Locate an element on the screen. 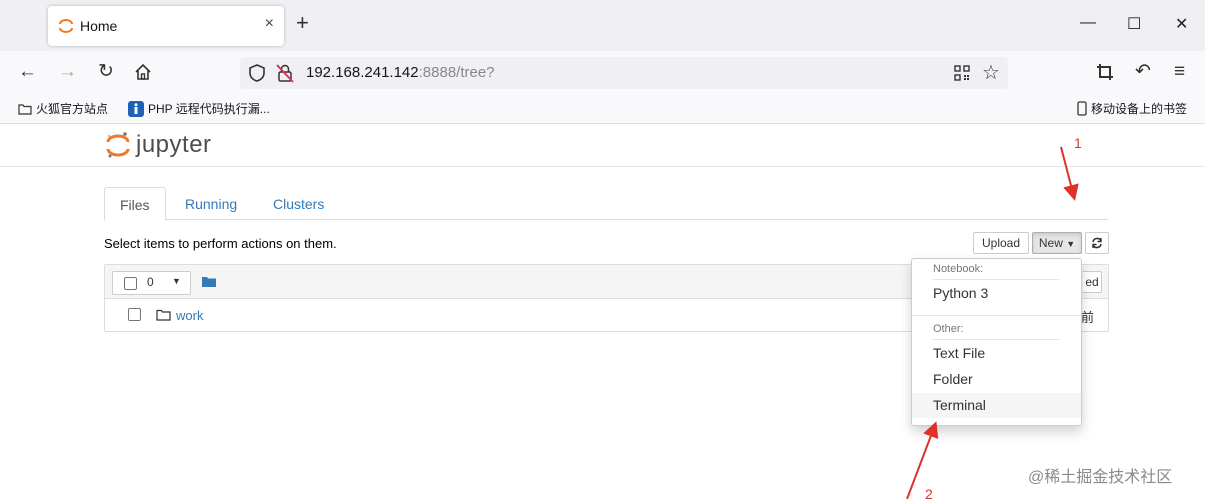 Image resolution: width=1205 pixels, height=502 pixels. watermark: @稀土掘金技术社区 is located at coordinates (1100, 477).